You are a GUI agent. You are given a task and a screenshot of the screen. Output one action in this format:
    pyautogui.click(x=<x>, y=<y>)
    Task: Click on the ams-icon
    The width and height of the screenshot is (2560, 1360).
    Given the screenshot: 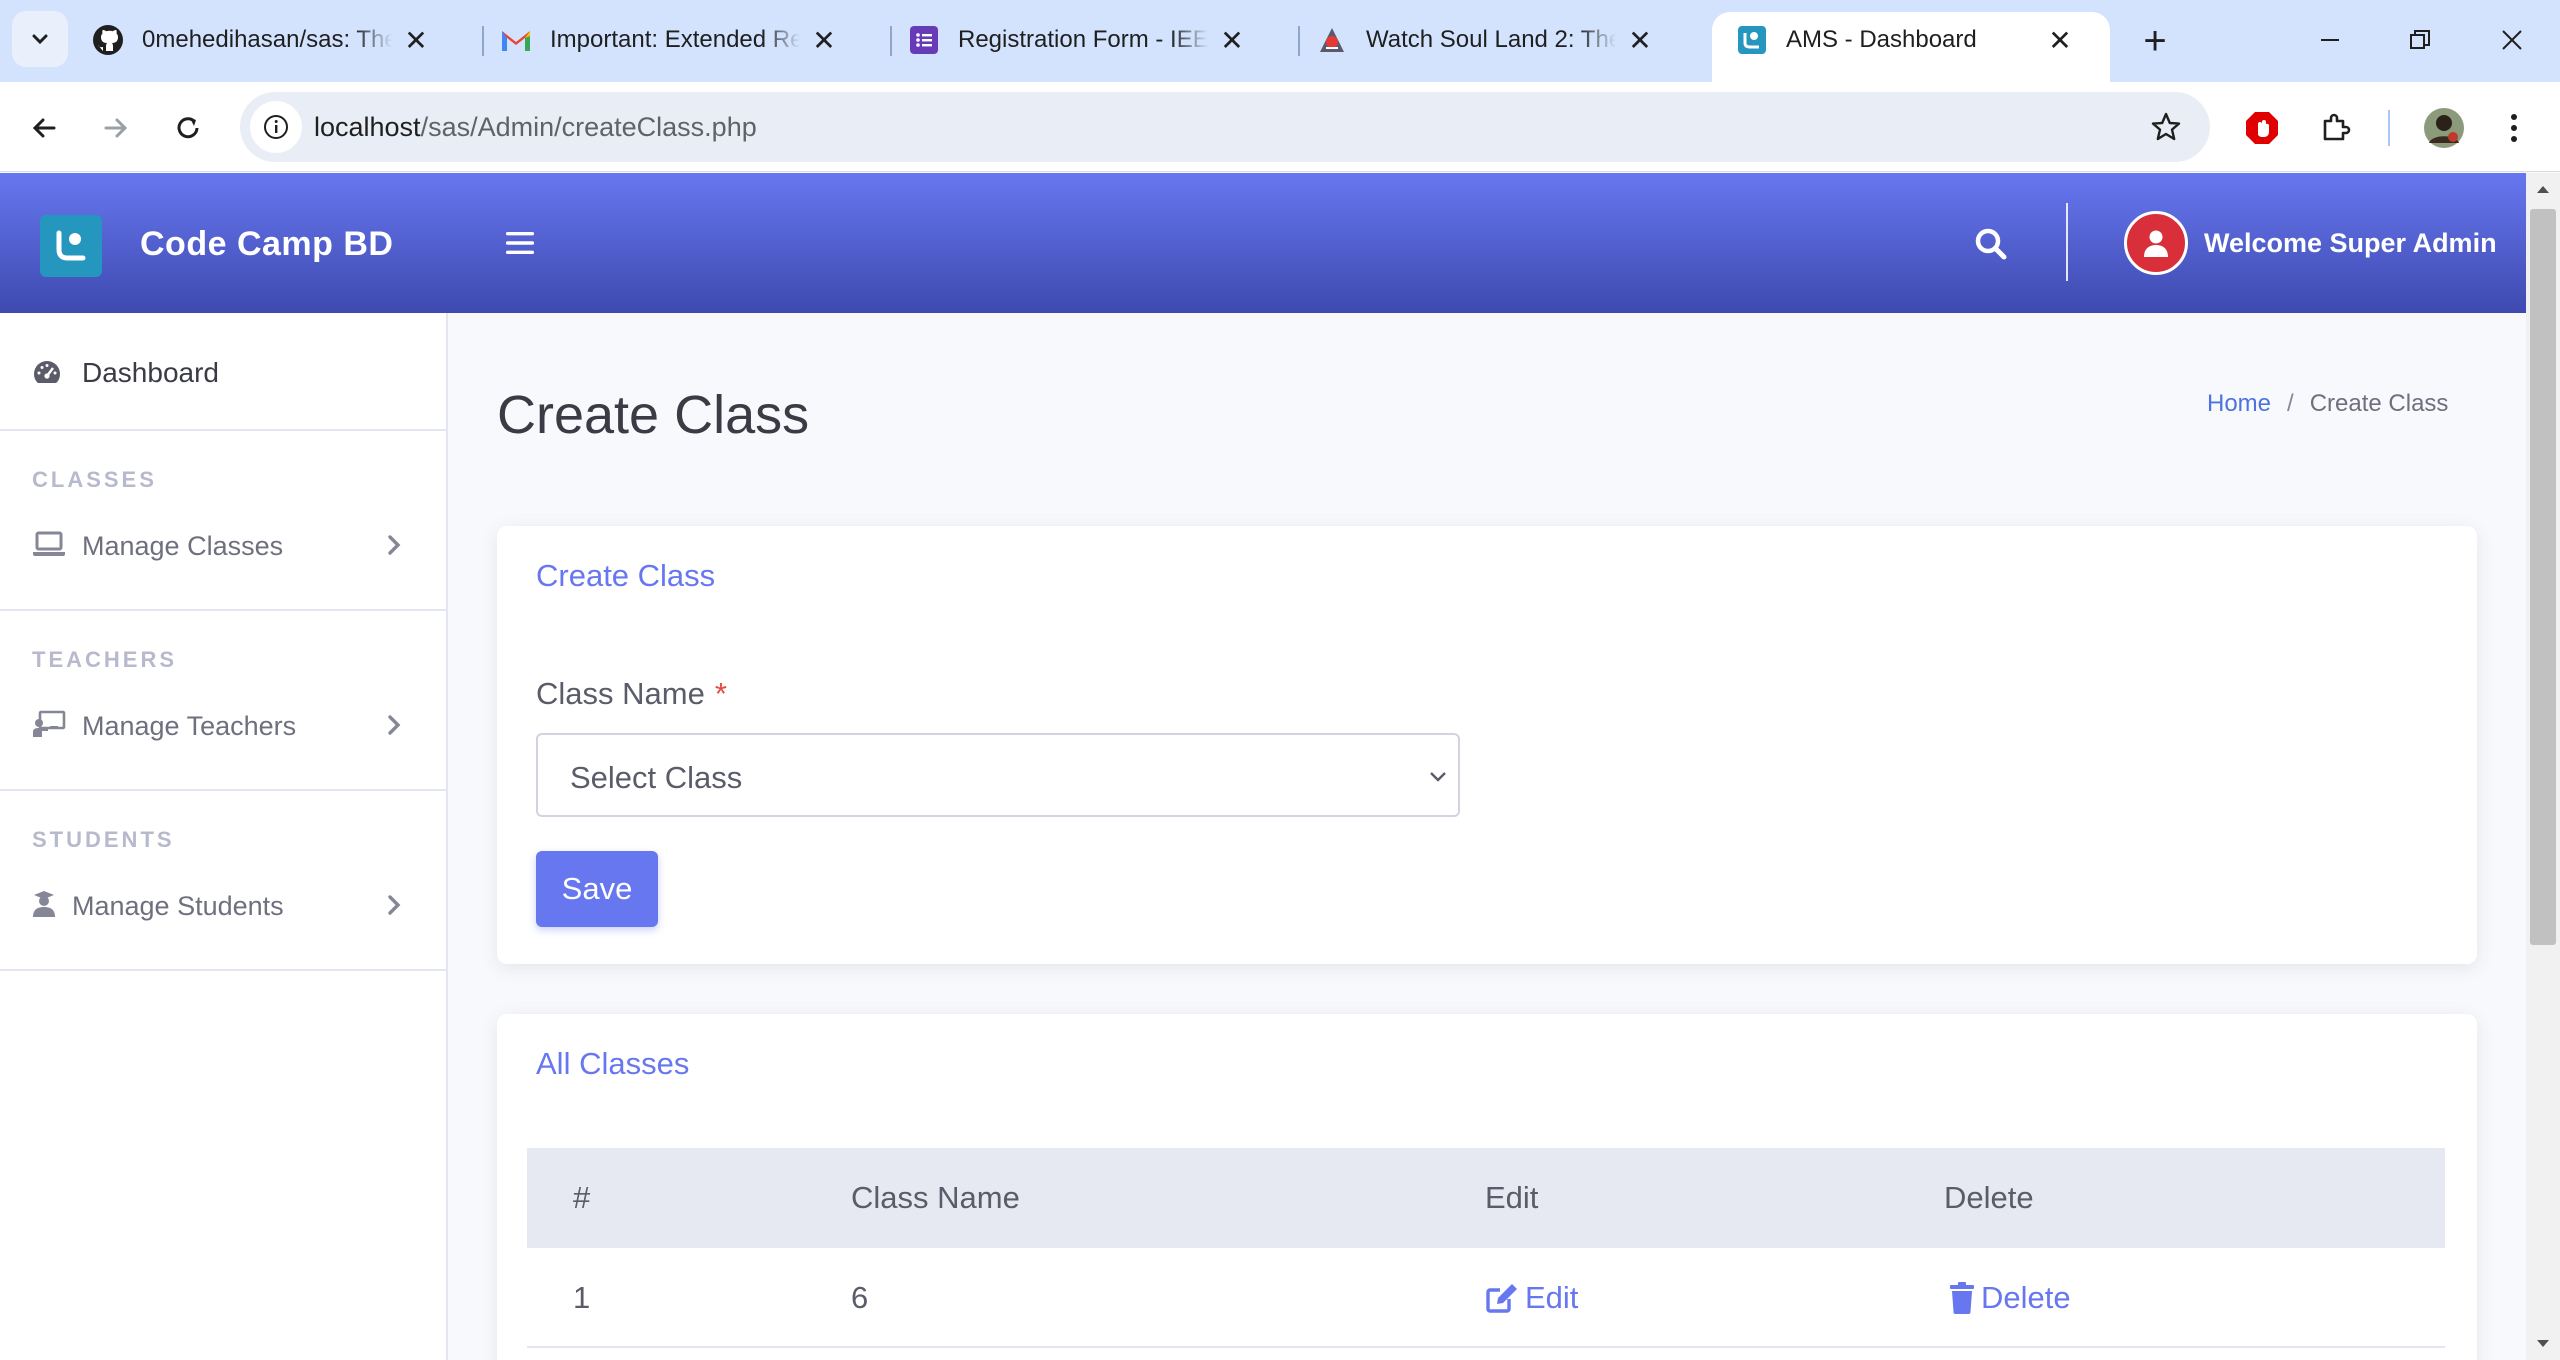 What is the action you would take?
    pyautogui.click(x=1752, y=40)
    